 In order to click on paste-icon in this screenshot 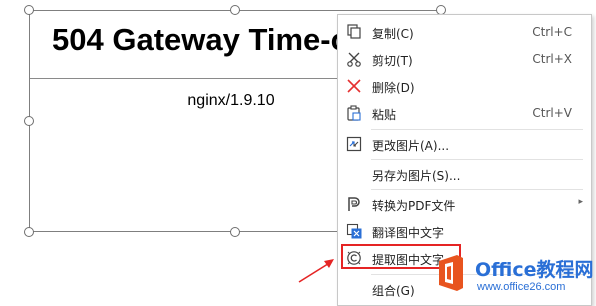, I will do `click(354, 113)`.